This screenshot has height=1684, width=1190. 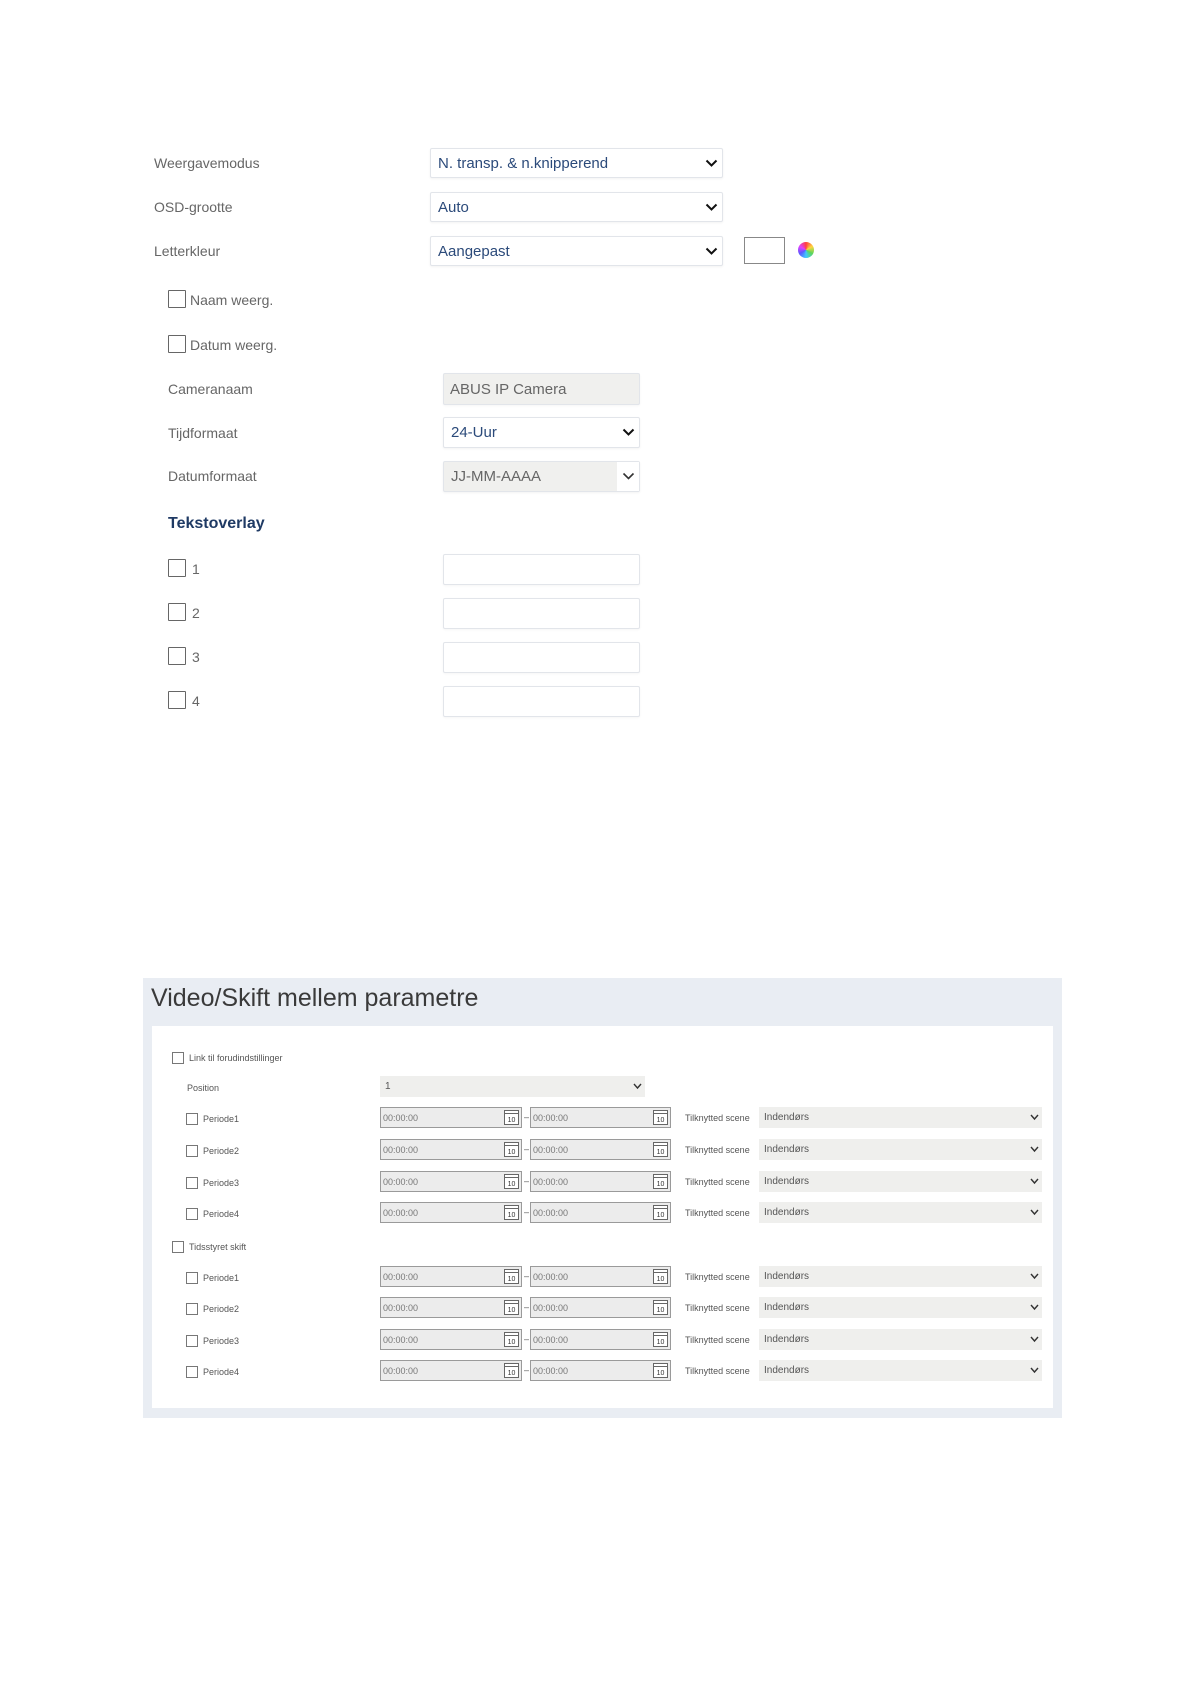 What do you see at coordinates (451, 1339) in the screenshot?
I see `timed-period-3-start-field: 00:00:00 10` at bounding box center [451, 1339].